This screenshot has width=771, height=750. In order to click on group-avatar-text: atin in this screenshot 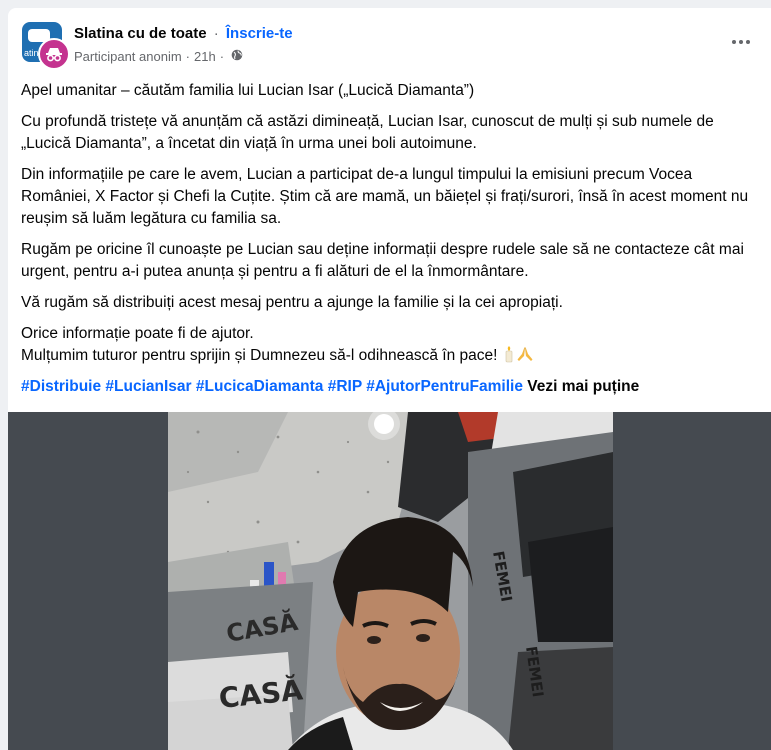, I will do `click(31, 53)`.